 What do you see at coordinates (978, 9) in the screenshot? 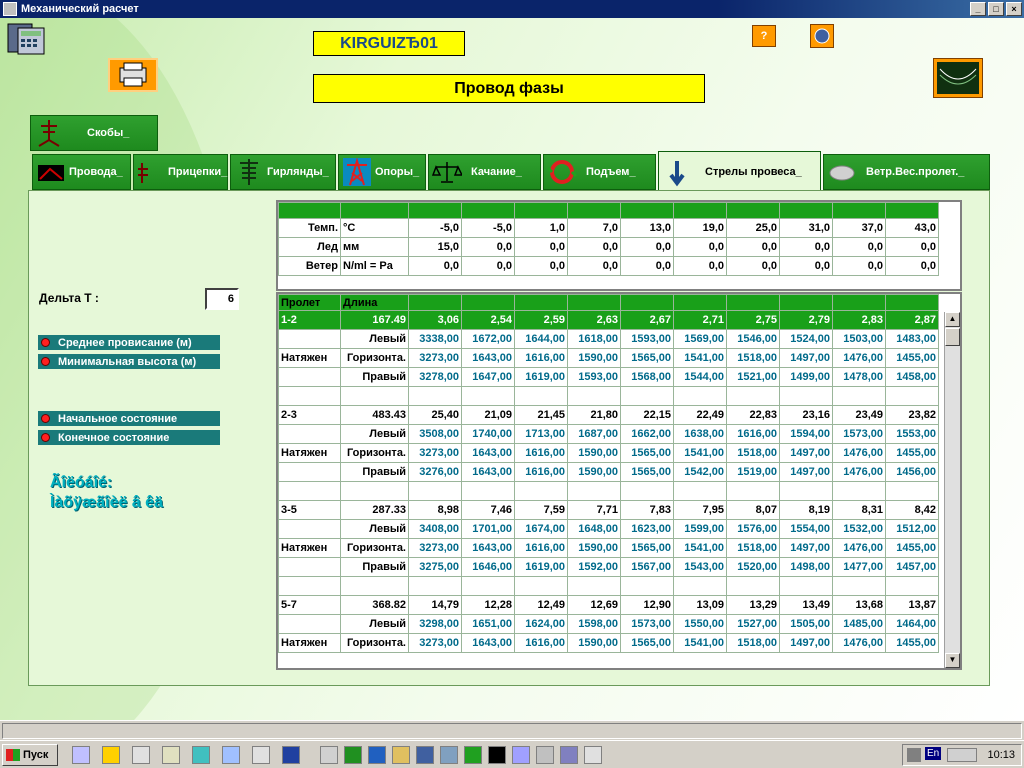
I see `minimize-button: _` at bounding box center [978, 9].